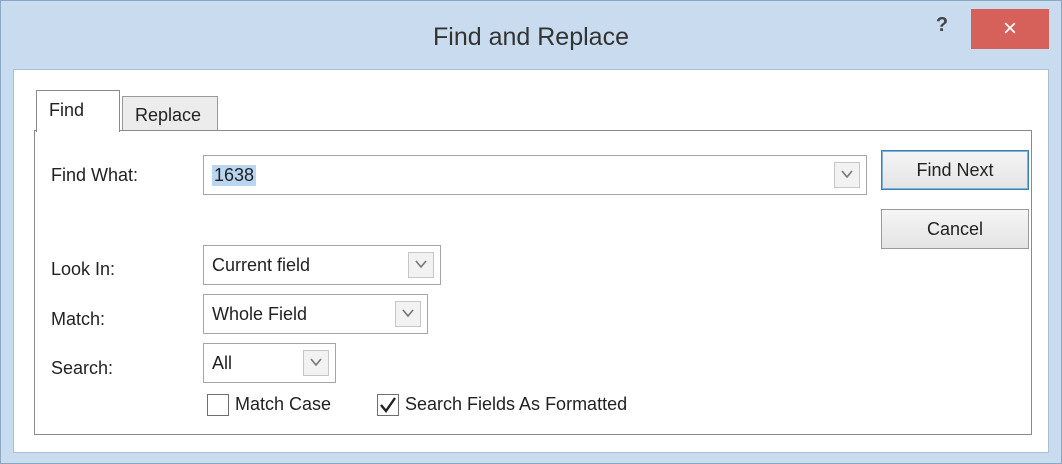 This screenshot has height=464, width=1062. I want to click on match-dropdown-button, so click(408, 314).